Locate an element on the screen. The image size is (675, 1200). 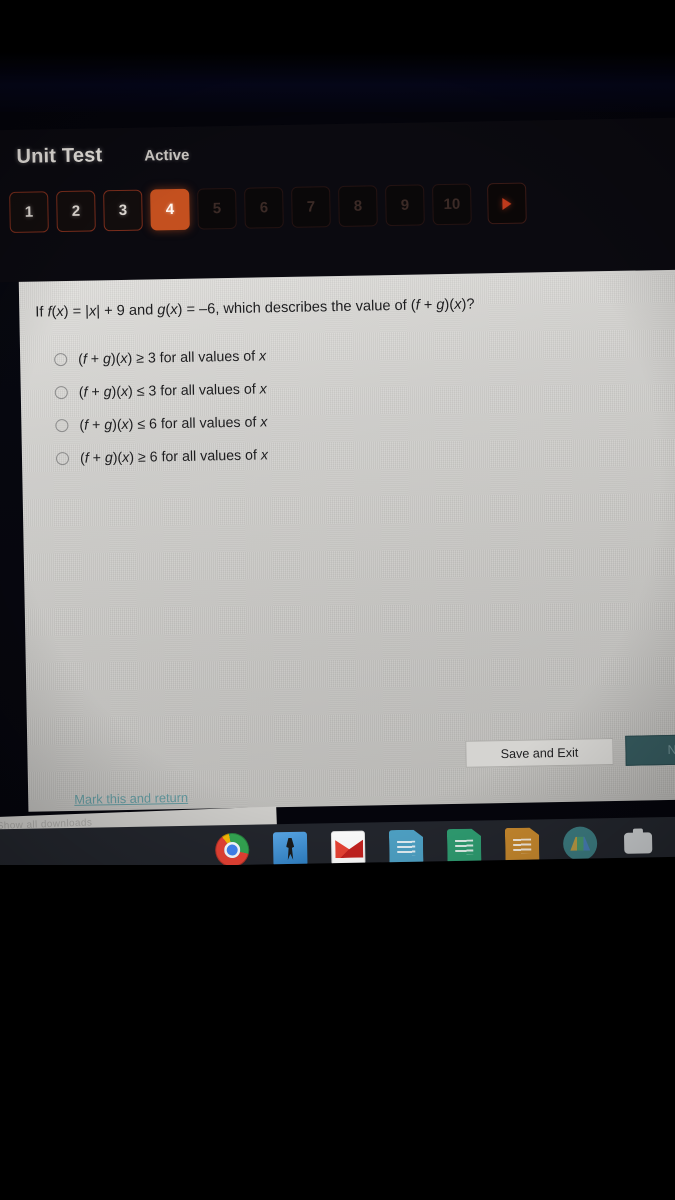
google-photos-icon is located at coordinates (638, 842).